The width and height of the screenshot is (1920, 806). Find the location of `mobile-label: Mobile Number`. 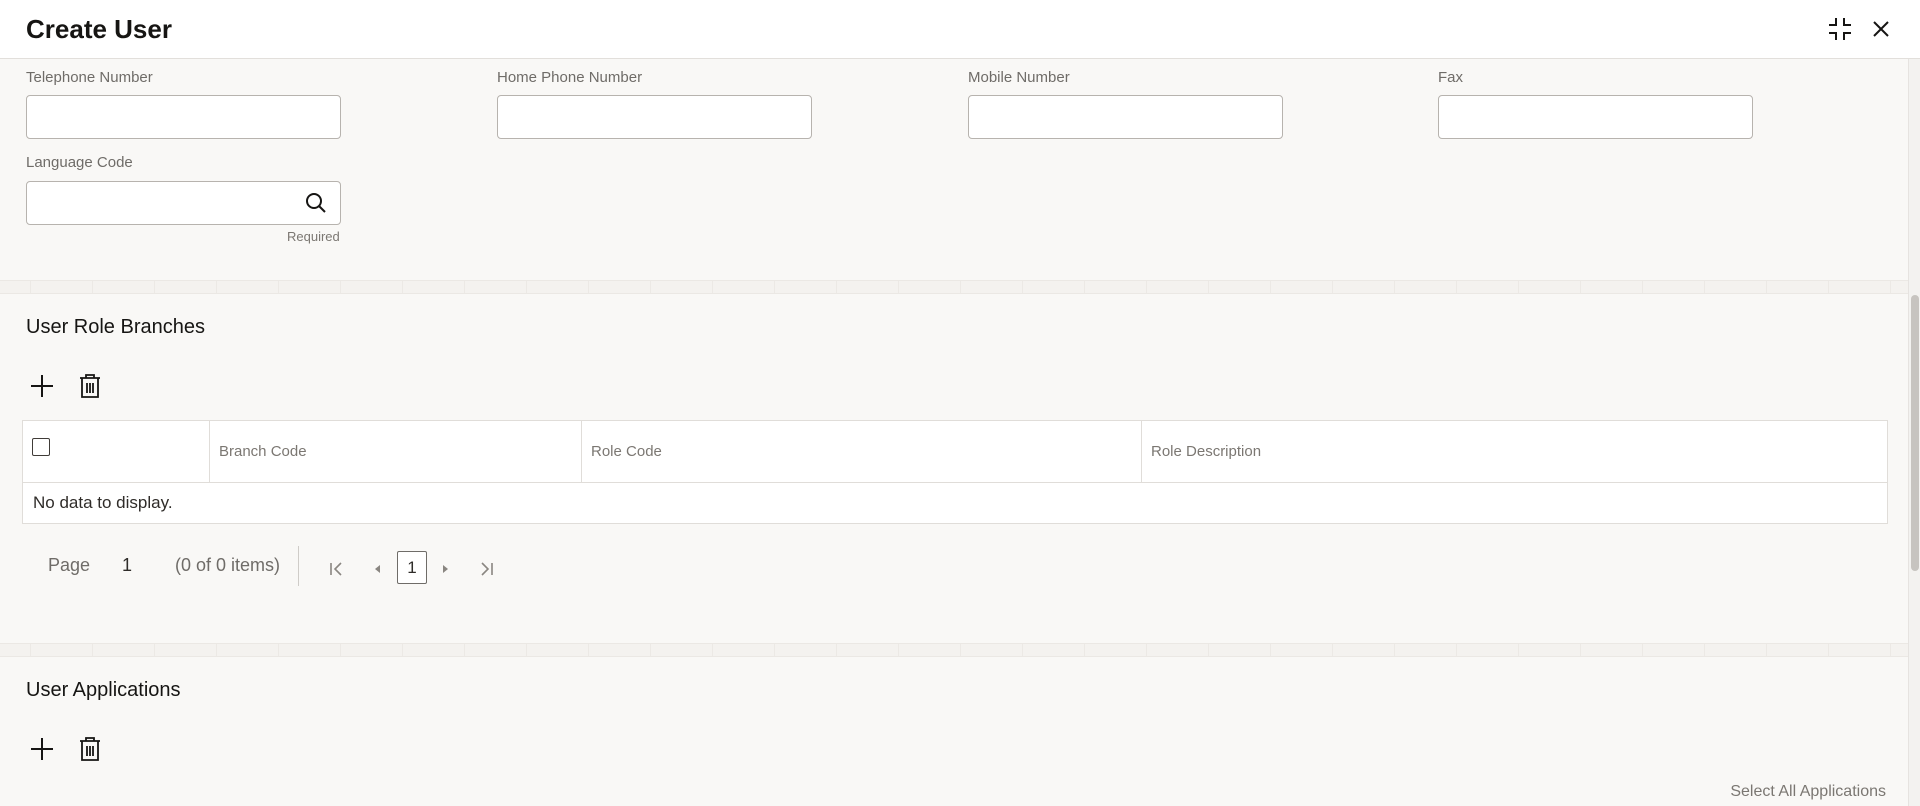

mobile-label: Mobile Number is located at coordinates (1019, 77).